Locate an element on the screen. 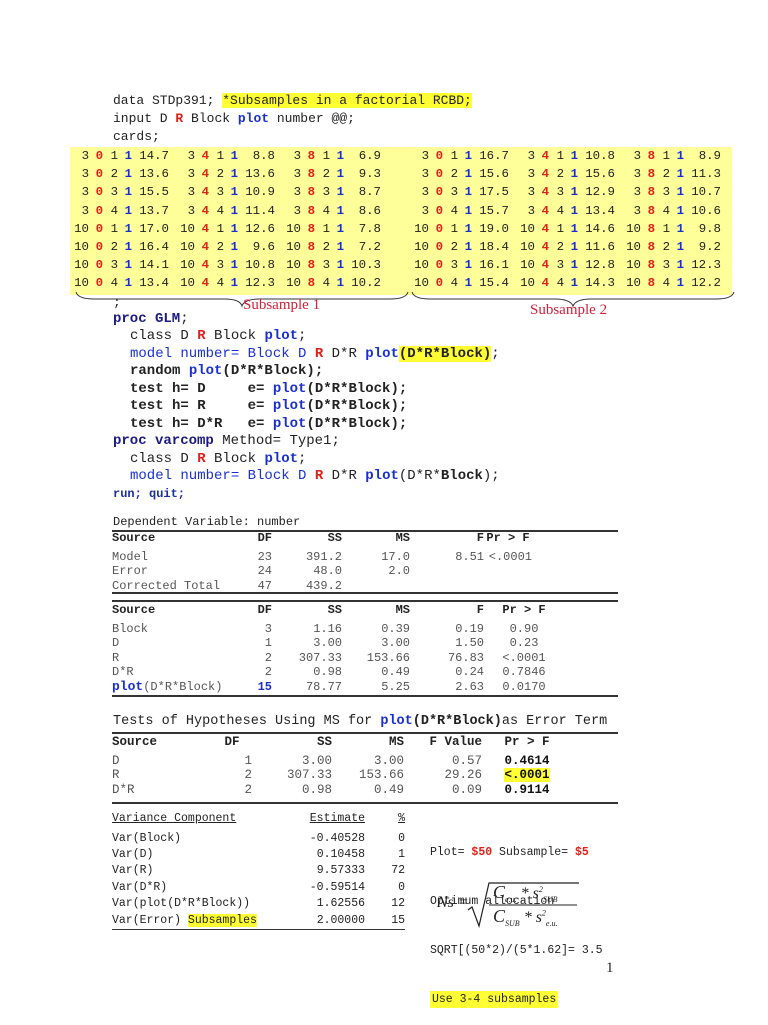 Image resolution: width=768 pixels, height=1025 pixels. data-cell: 15.7 is located at coordinates (494, 210).